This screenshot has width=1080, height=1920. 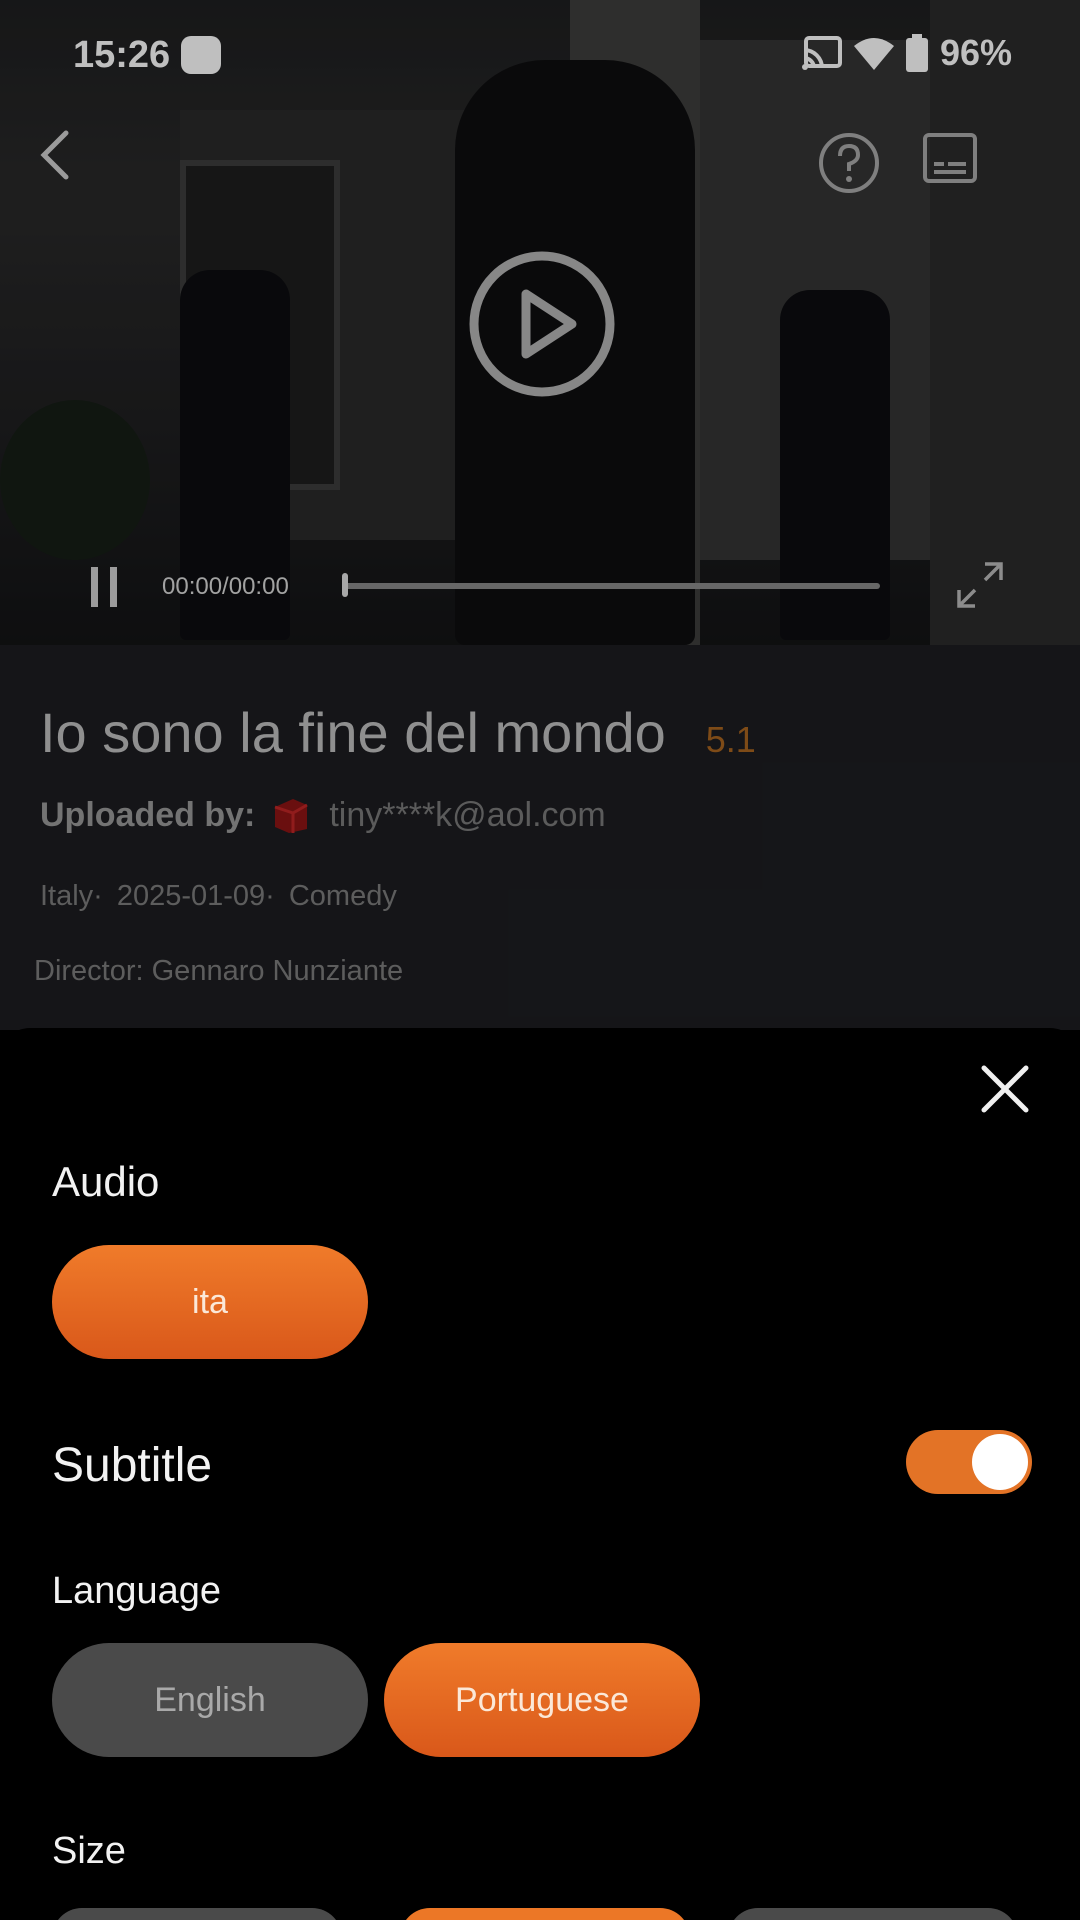 What do you see at coordinates (106, 1181) in the screenshot?
I see `audio-section-label: Audio` at bounding box center [106, 1181].